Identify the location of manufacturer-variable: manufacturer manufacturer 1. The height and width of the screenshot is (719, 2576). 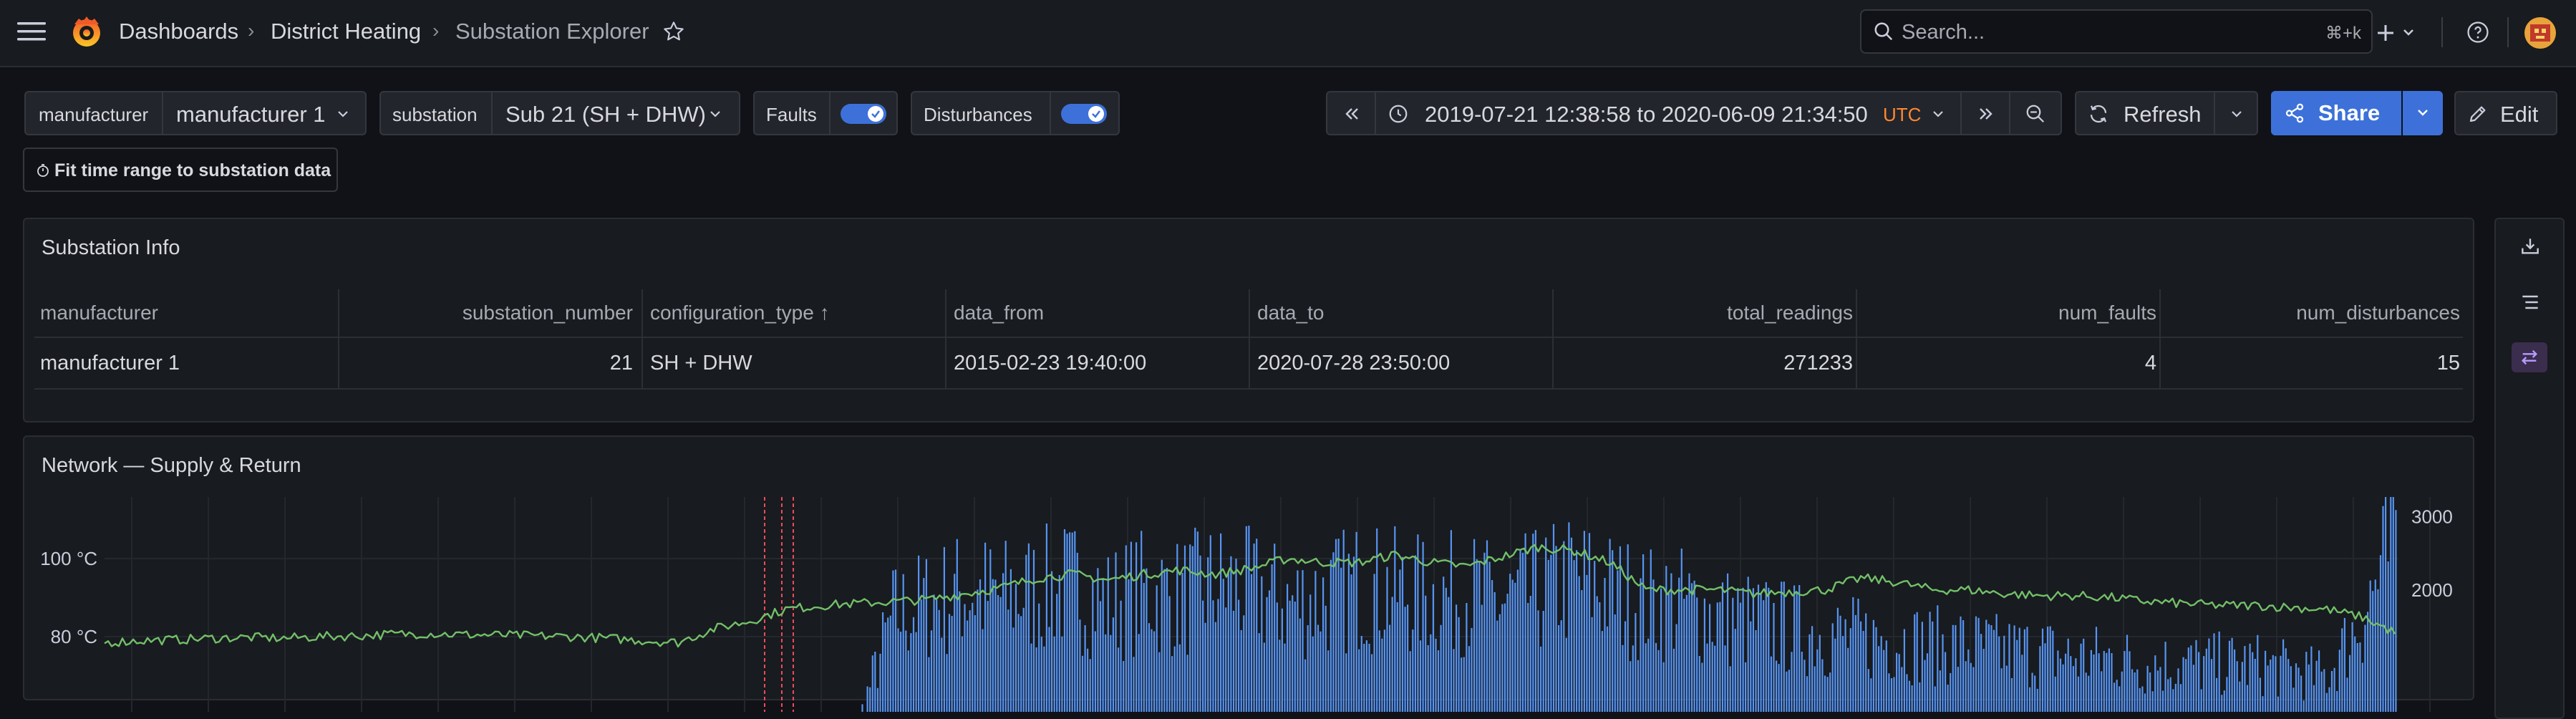
(195, 113).